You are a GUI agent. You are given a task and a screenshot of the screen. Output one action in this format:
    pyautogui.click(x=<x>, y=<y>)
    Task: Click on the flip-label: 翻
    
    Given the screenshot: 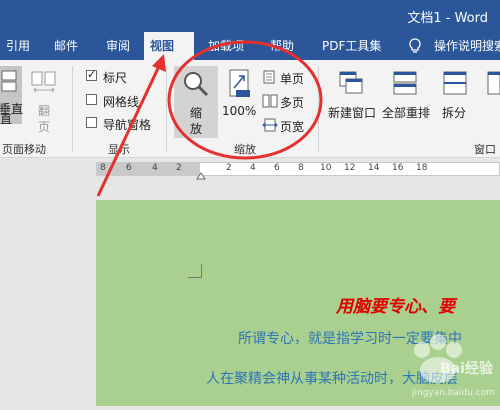 What is the action you would take?
    pyautogui.click(x=44, y=110)
    